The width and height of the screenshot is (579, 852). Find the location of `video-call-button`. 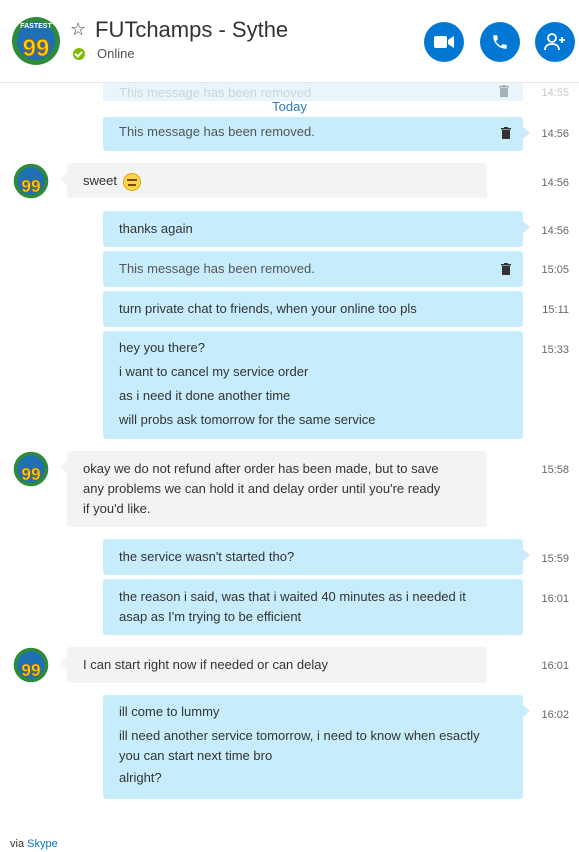

video-call-button is located at coordinates (444, 42).